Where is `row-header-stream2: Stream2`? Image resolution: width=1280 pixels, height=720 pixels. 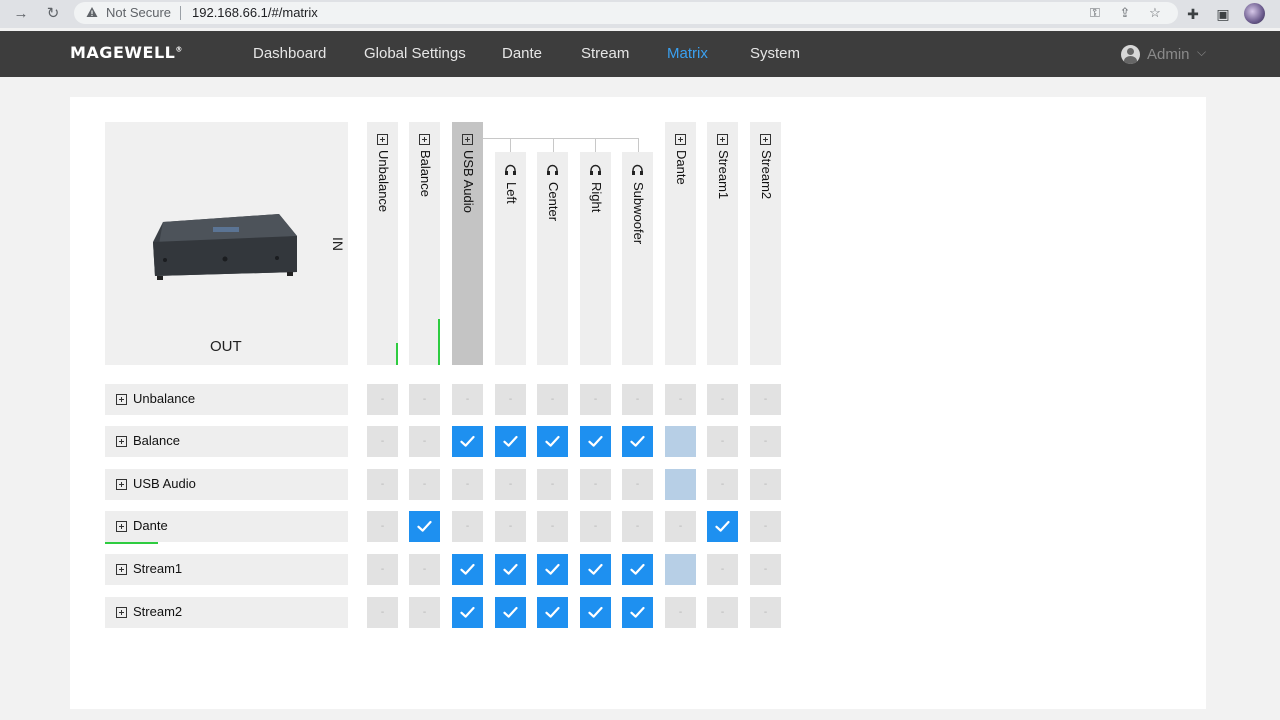
row-header-stream2: Stream2 is located at coordinates (226, 612).